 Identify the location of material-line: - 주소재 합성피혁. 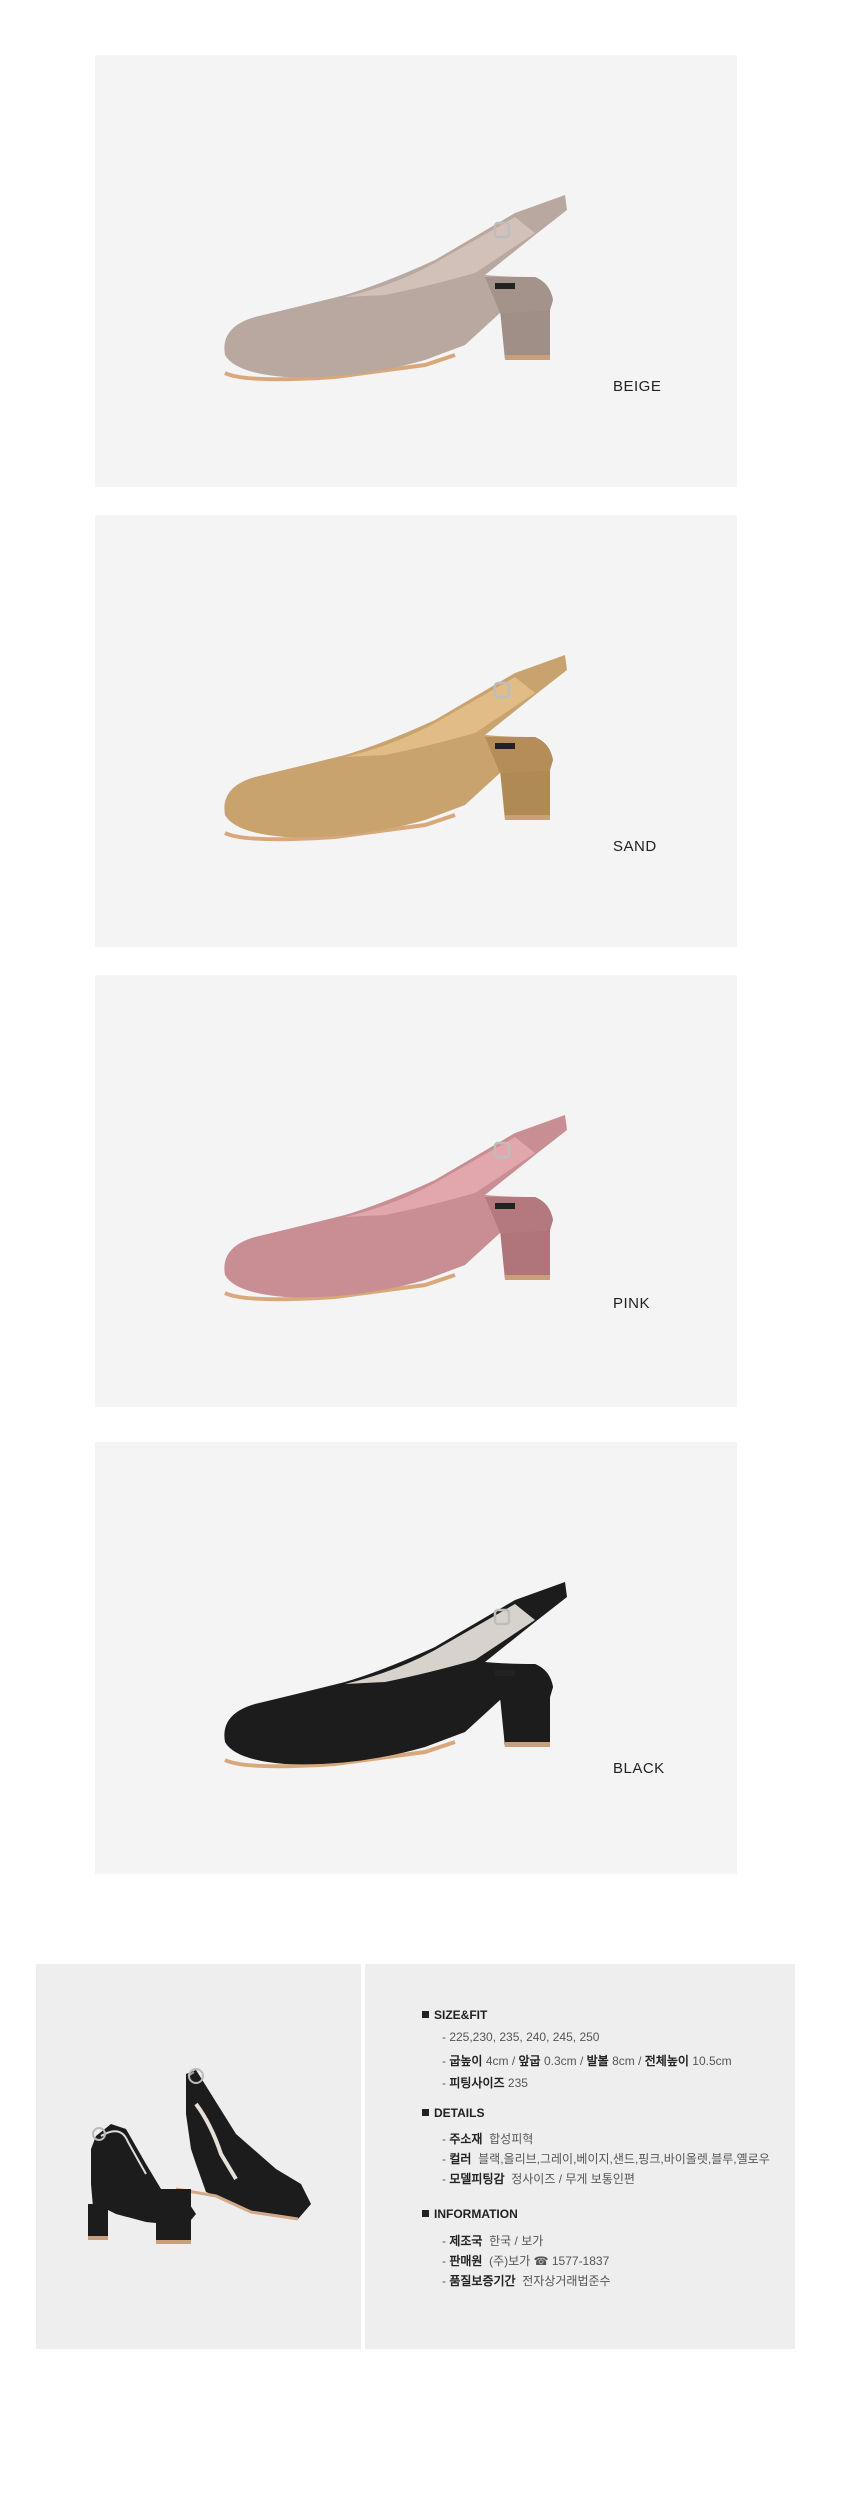
(488, 2139).